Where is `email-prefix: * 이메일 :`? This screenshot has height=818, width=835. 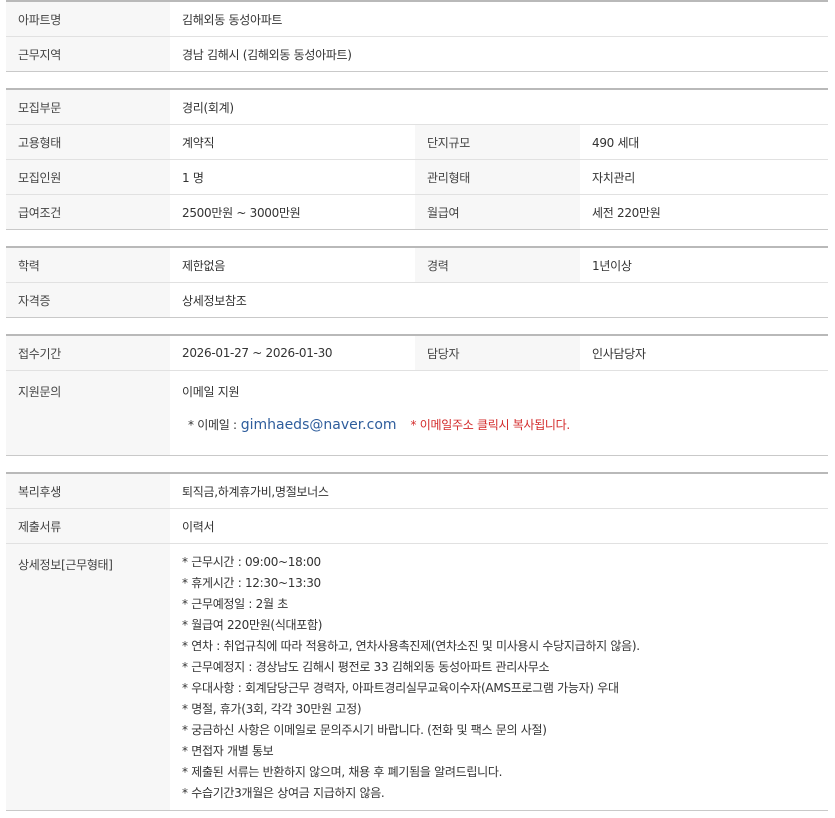
email-prefix: * 이메일 : is located at coordinates (212, 425).